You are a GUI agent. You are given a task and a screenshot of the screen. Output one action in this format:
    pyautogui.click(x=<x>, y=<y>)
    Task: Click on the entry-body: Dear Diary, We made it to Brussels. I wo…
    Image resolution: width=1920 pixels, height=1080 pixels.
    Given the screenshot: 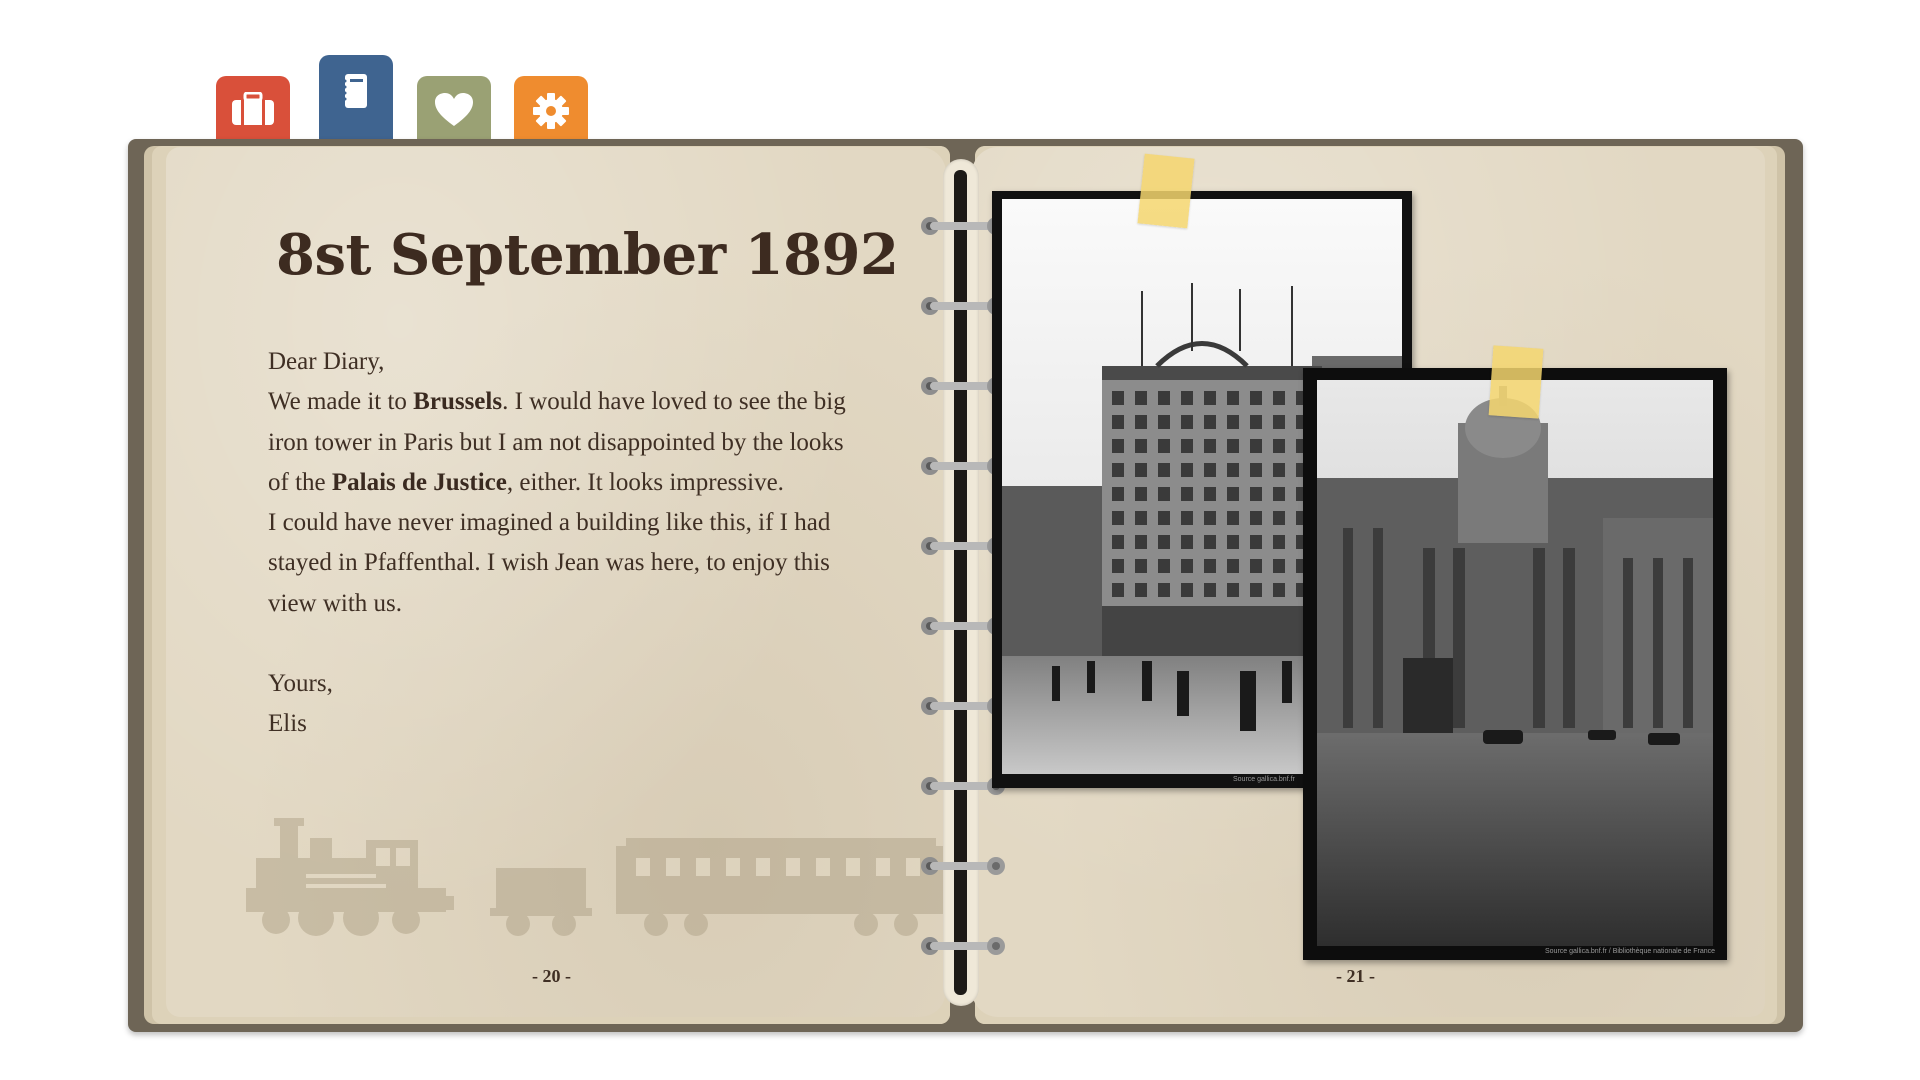 What is the action you would take?
    pyautogui.click(x=568, y=543)
    